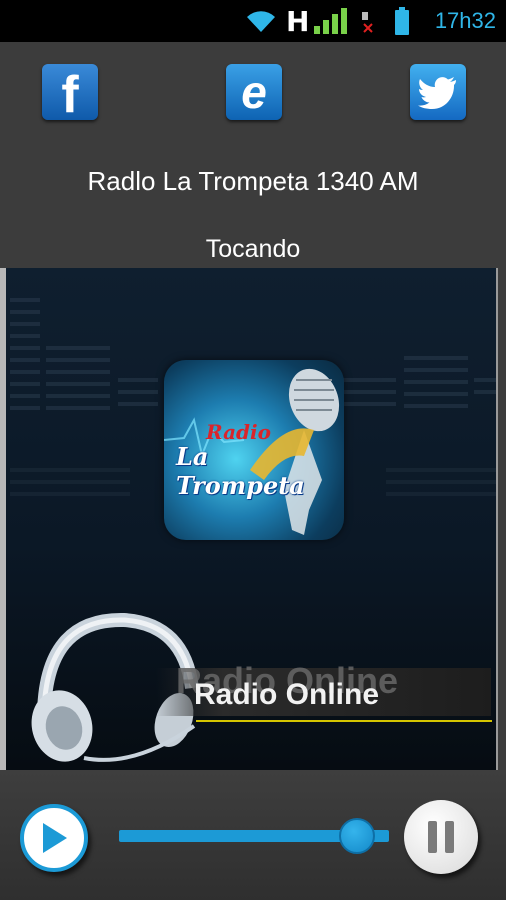 The width and height of the screenshot is (506, 900). I want to click on panel-right-edge, so click(497, 519).